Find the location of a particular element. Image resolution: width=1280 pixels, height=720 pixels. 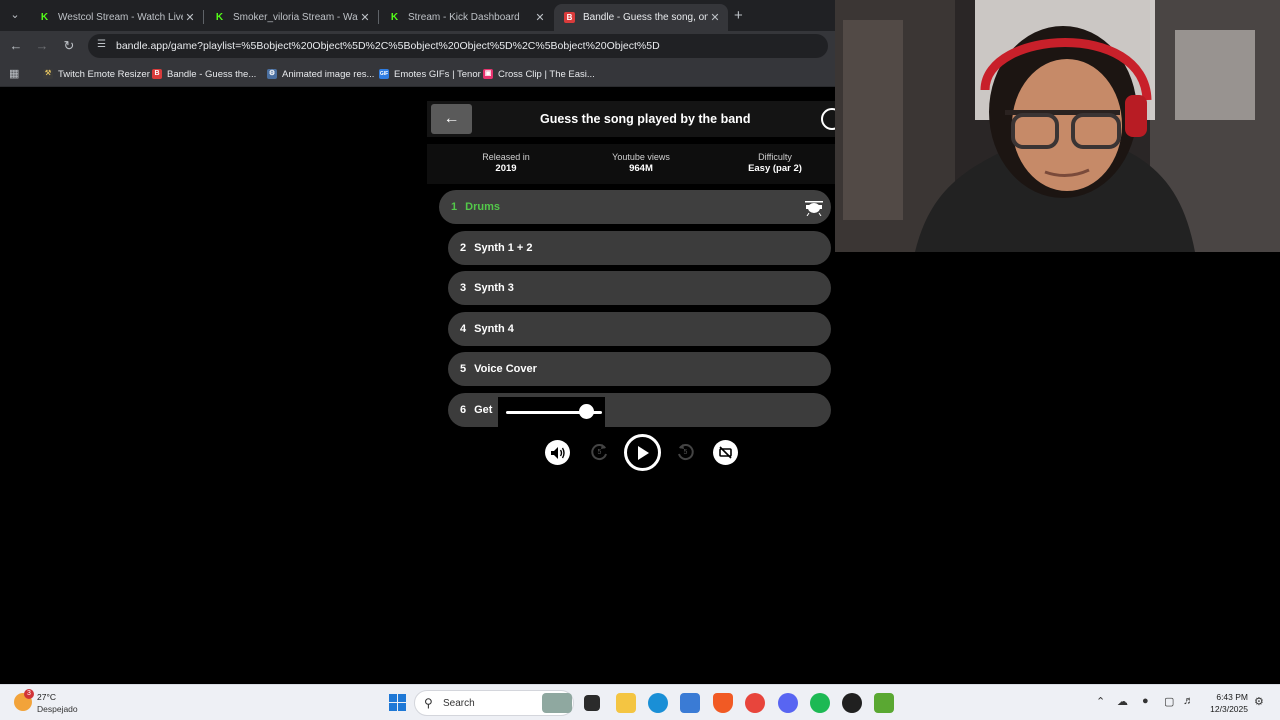

info-released: Released in 2019 is located at coordinates (506, 163).